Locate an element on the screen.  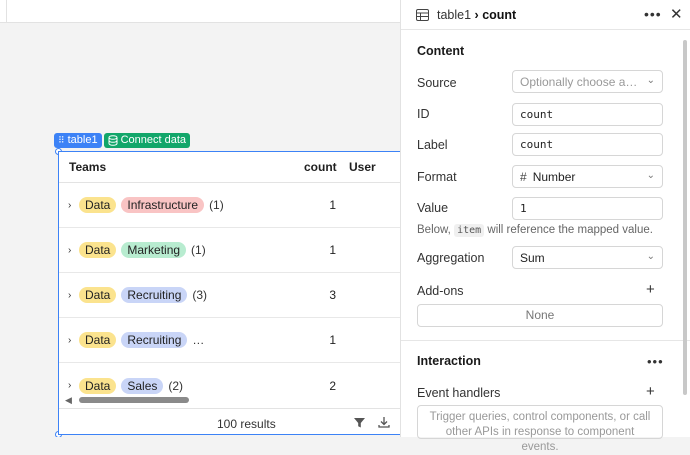
table-row: › Data Infrastructure (1) 1 is located at coordinates (229, 205).